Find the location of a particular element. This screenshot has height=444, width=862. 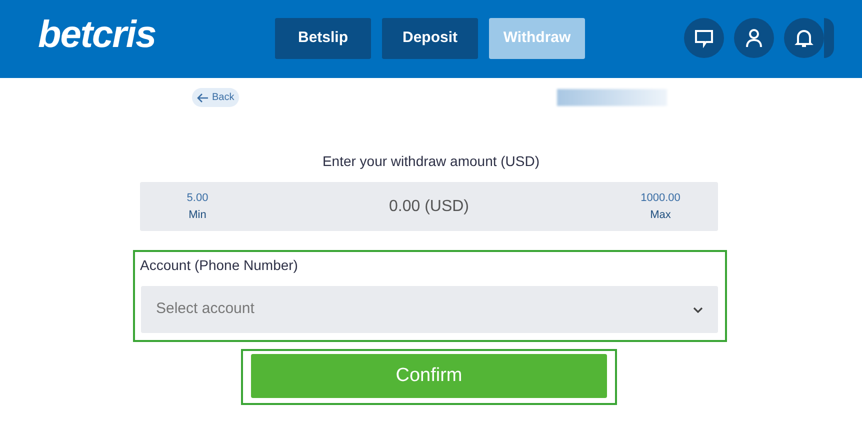

max-label: Max is located at coordinates (660, 215).